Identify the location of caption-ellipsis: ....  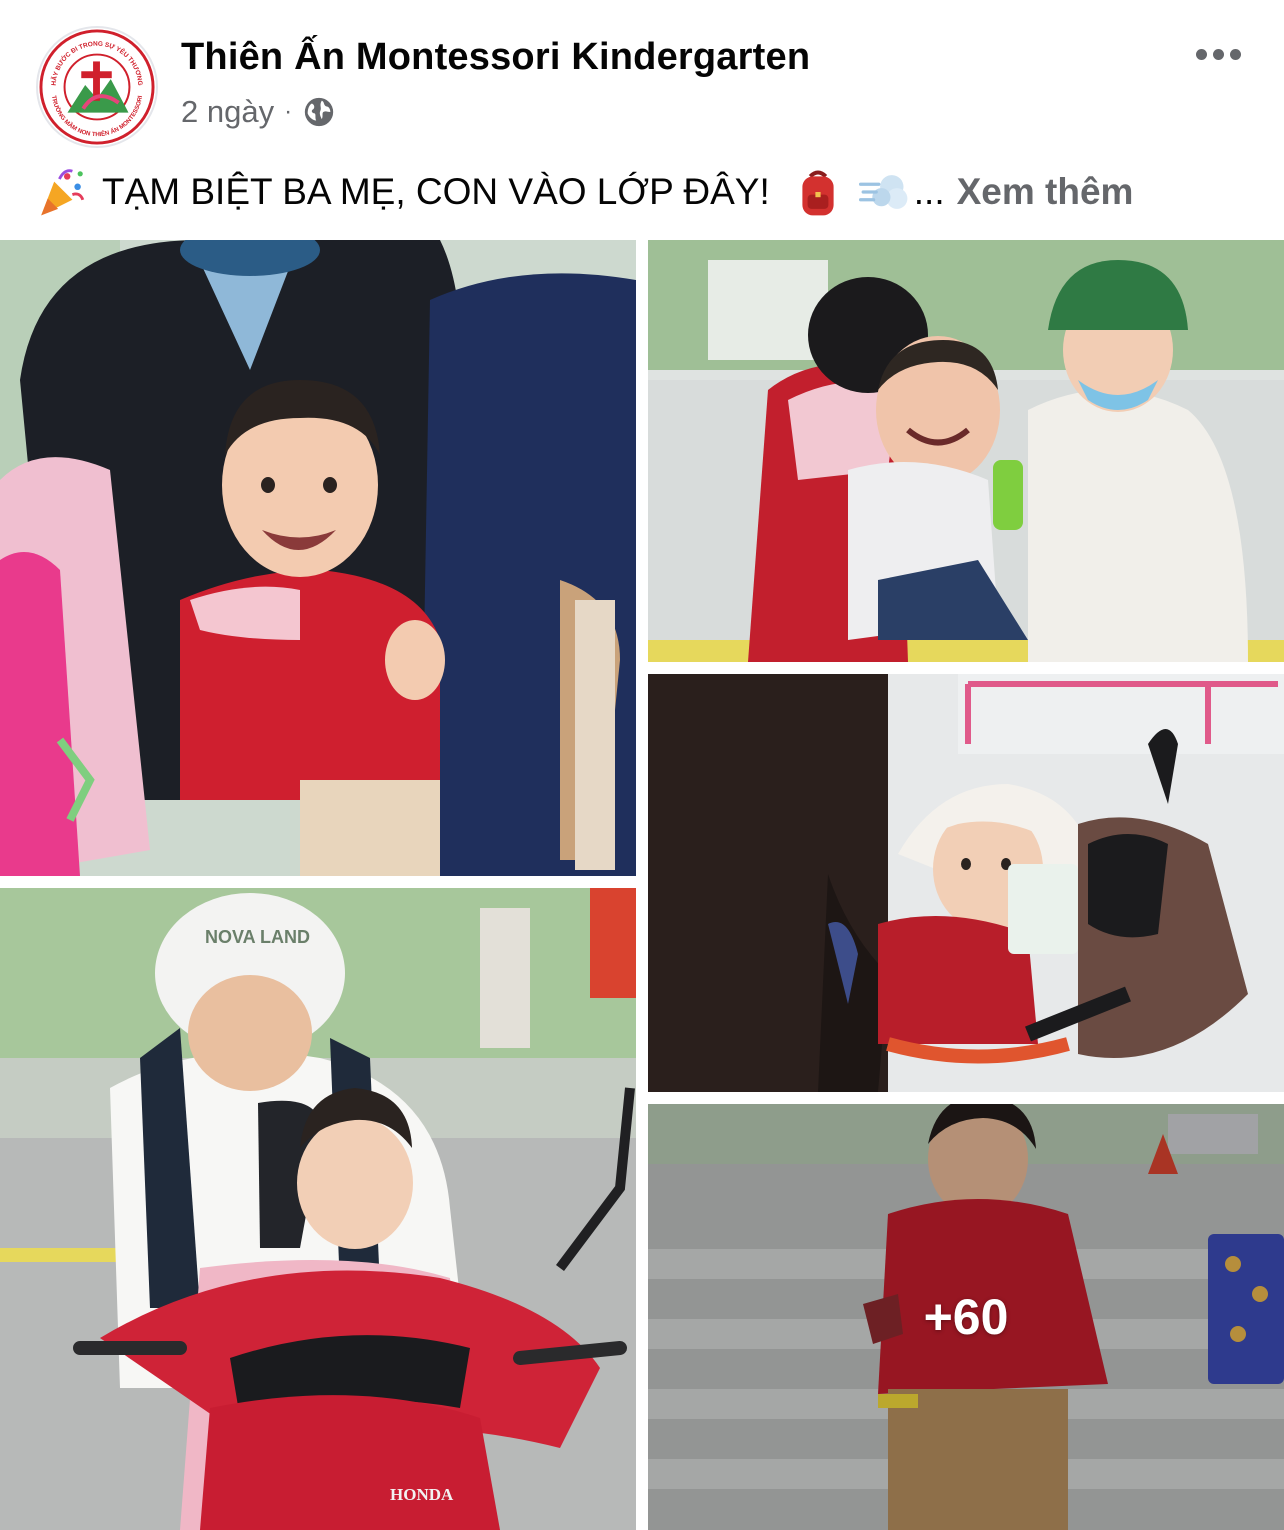
(929, 191).